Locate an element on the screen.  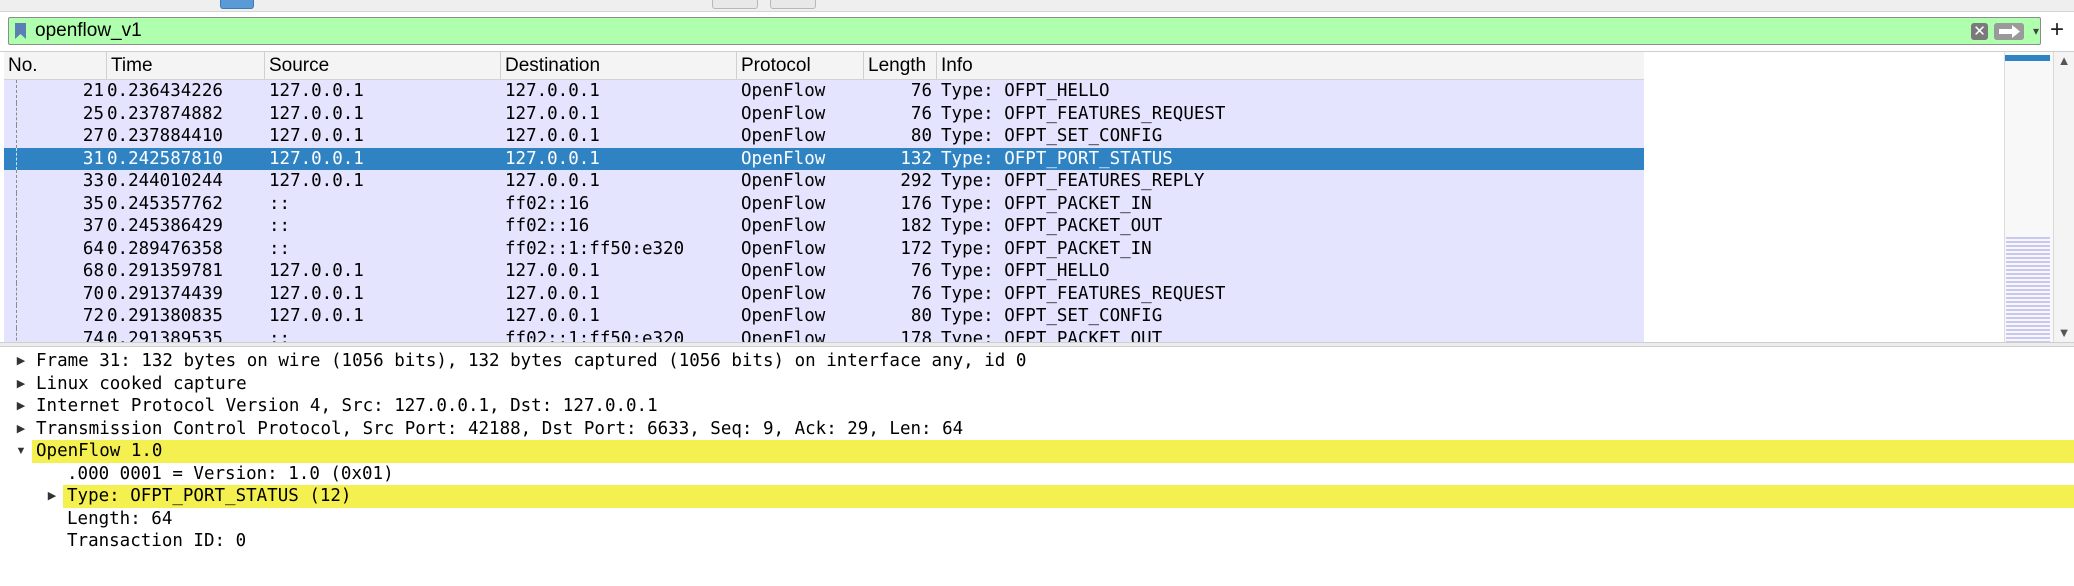
cell-info: Type: OFPT_HELLO is located at coordinates (1025, 91).